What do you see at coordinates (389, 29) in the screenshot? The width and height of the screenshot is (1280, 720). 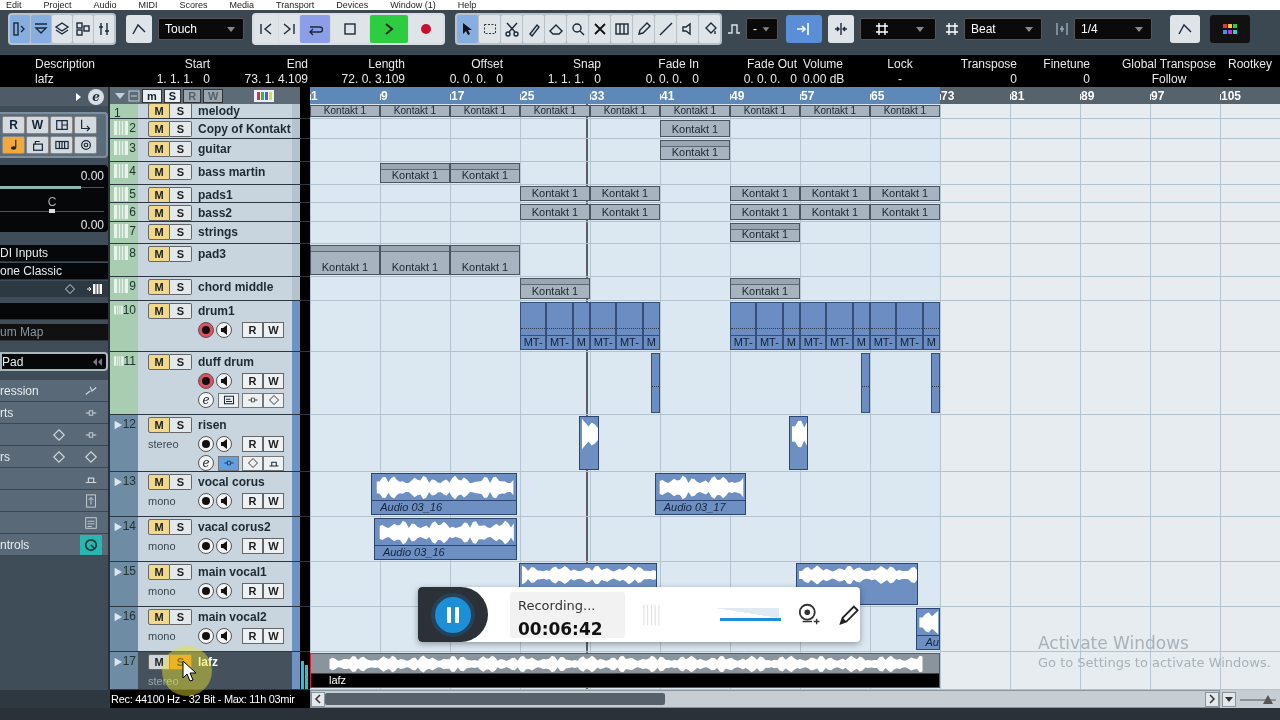 I see `play-button` at bounding box center [389, 29].